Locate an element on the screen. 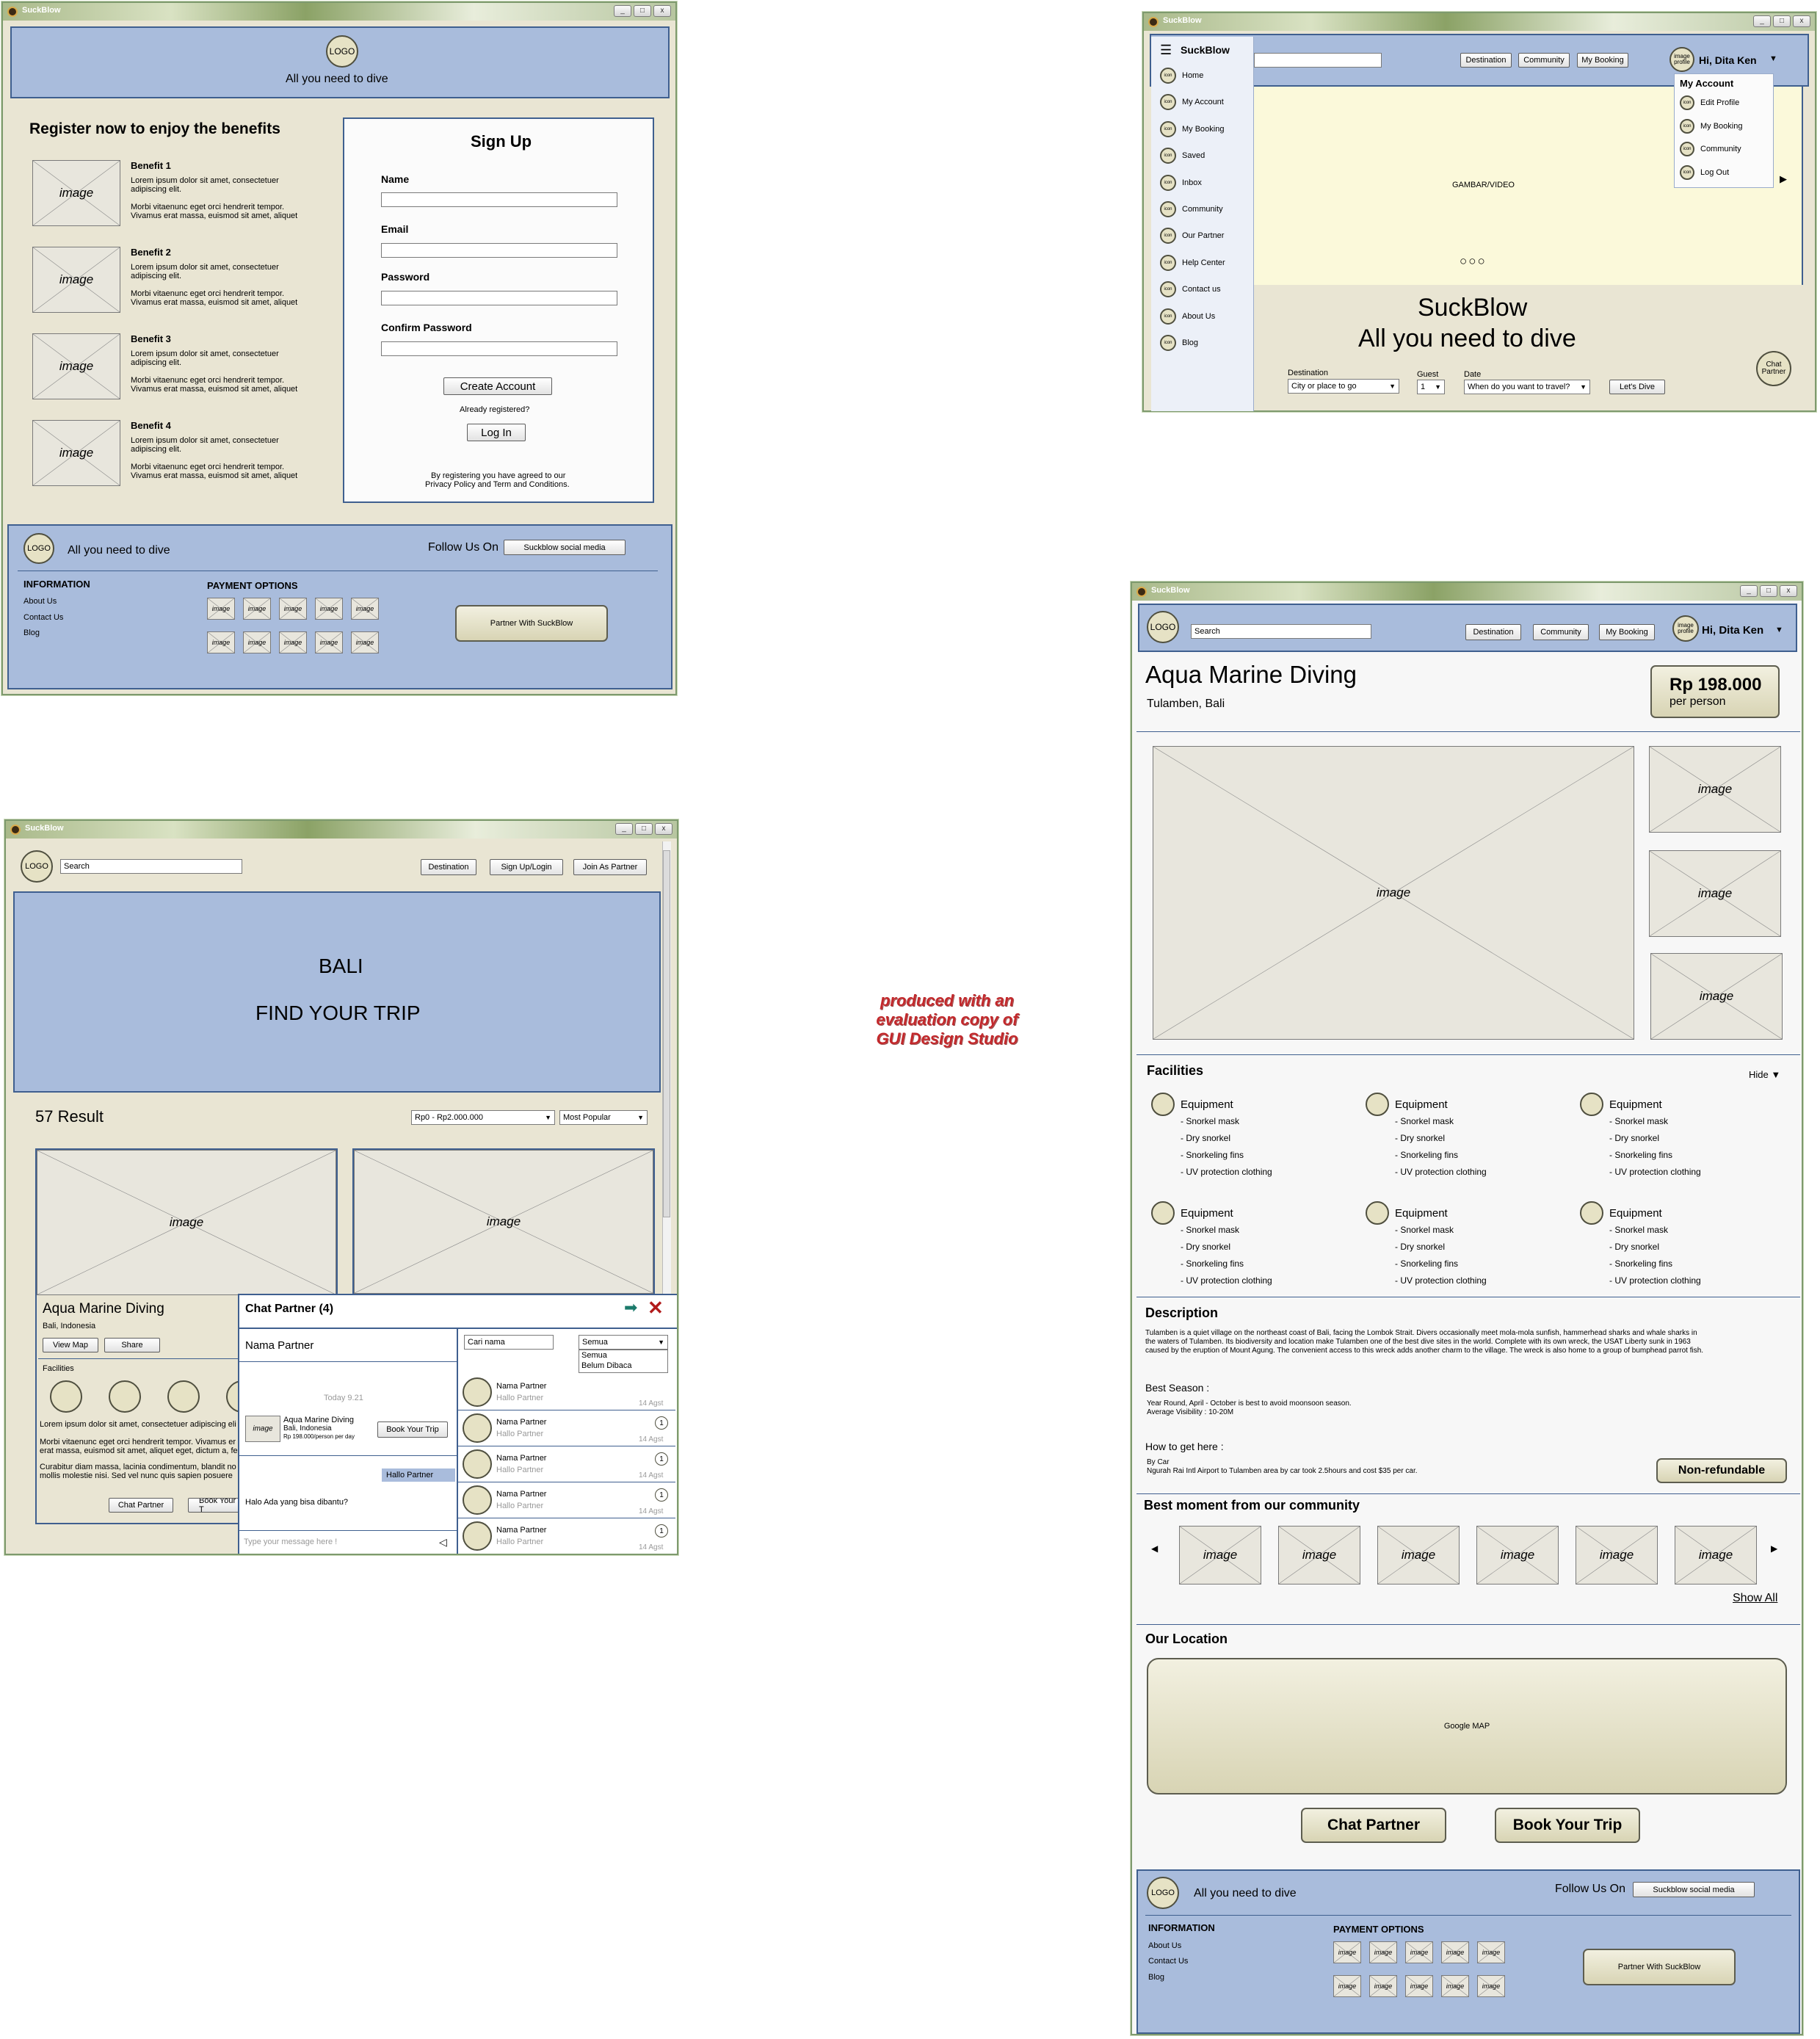 This screenshot has width=1820, height=2039. thumb-image-1: image is located at coordinates (1715, 789).